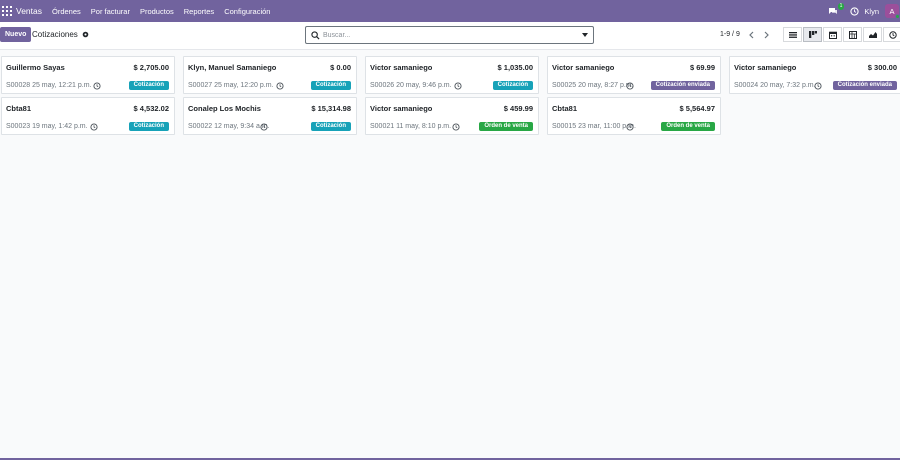  What do you see at coordinates (340, 67) in the screenshot?
I see `card-amount: $ 0.00` at bounding box center [340, 67].